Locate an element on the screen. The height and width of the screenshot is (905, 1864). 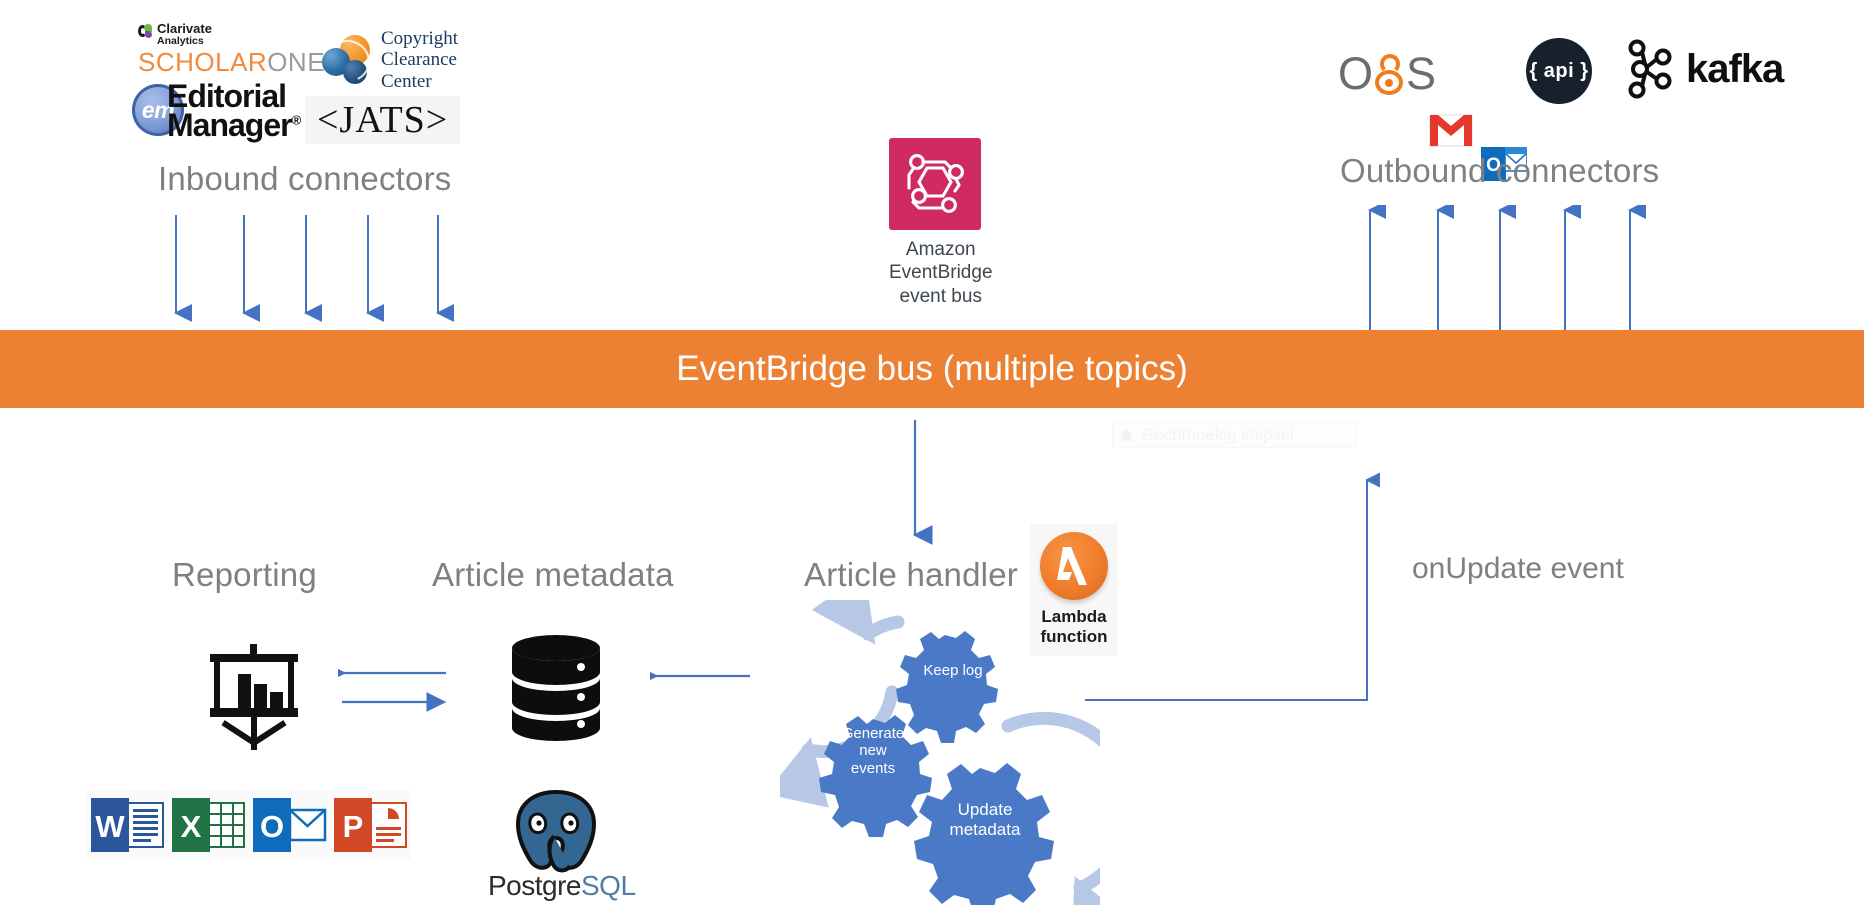
svg-text: W is located at coordinates (110, 826).